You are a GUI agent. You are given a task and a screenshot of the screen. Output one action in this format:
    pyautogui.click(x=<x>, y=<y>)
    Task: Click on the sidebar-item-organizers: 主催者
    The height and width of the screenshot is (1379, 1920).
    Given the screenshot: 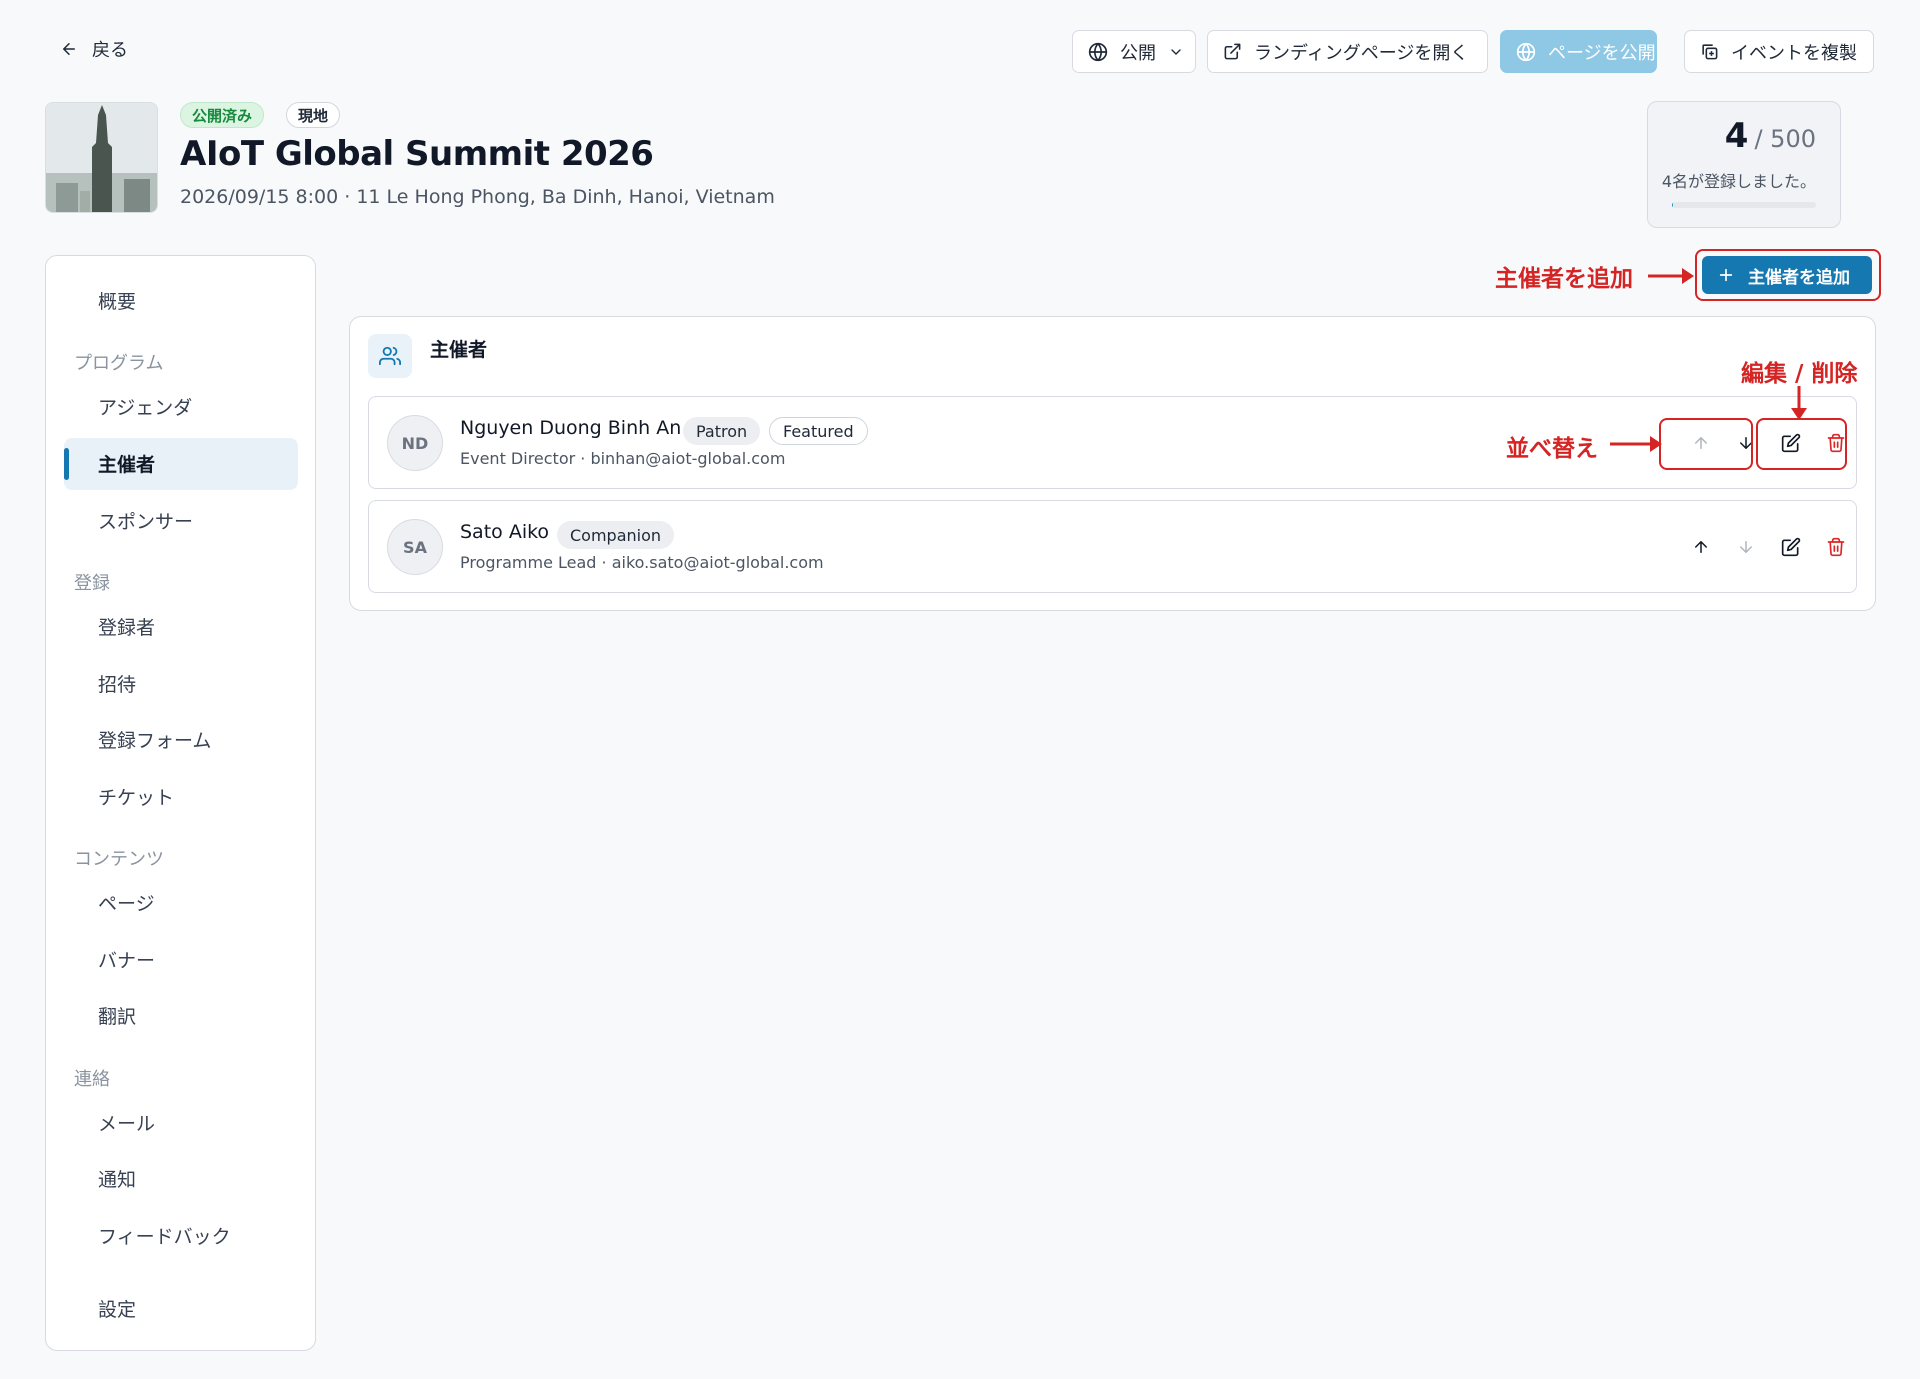 What is the action you would take?
    pyautogui.click(x=126, y=463)
    